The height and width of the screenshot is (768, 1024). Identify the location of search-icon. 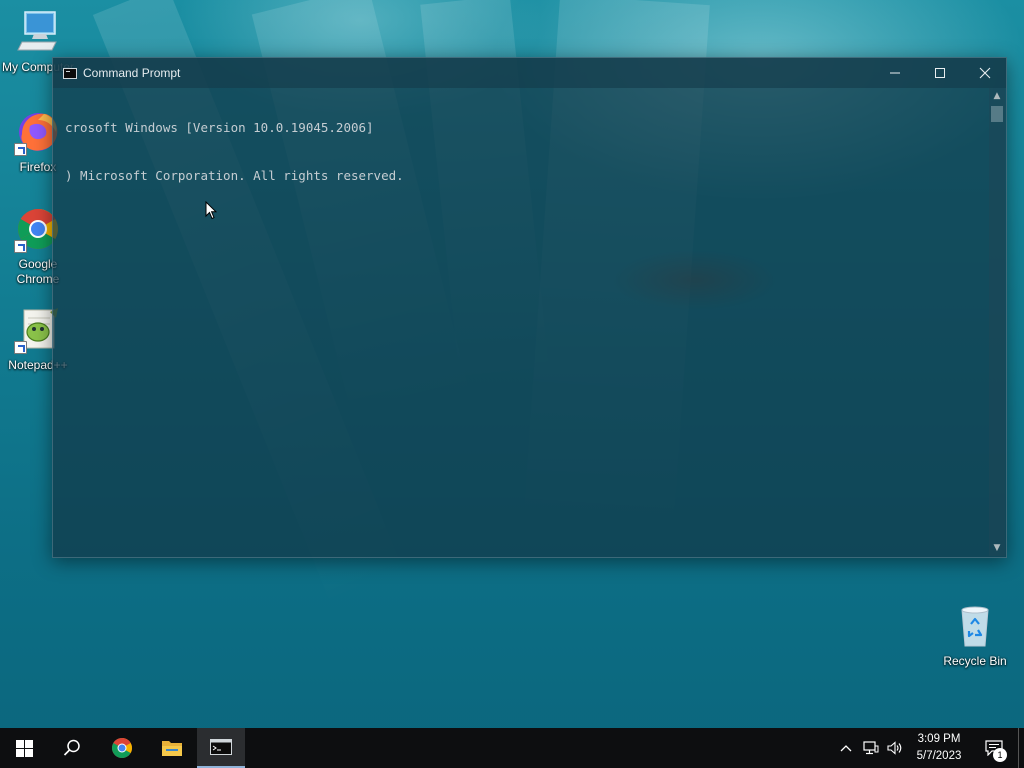
(71, 747).